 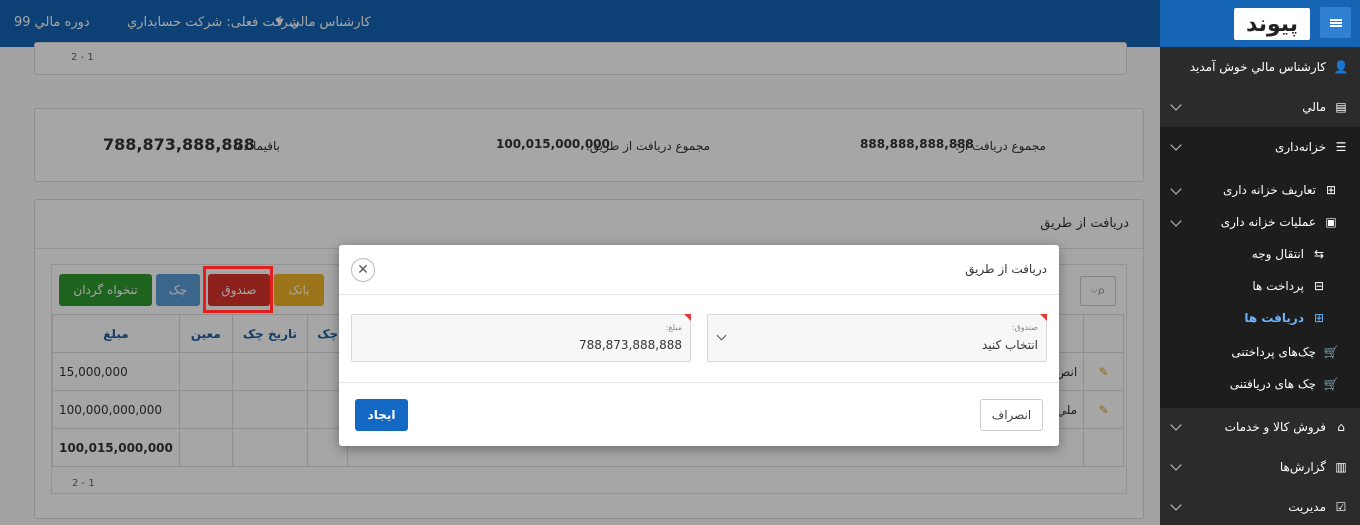 What do you see at coordinates (1341, 467) in the screenshot?
I see `report-icon: ▥` at bounding box center [1341, 467].